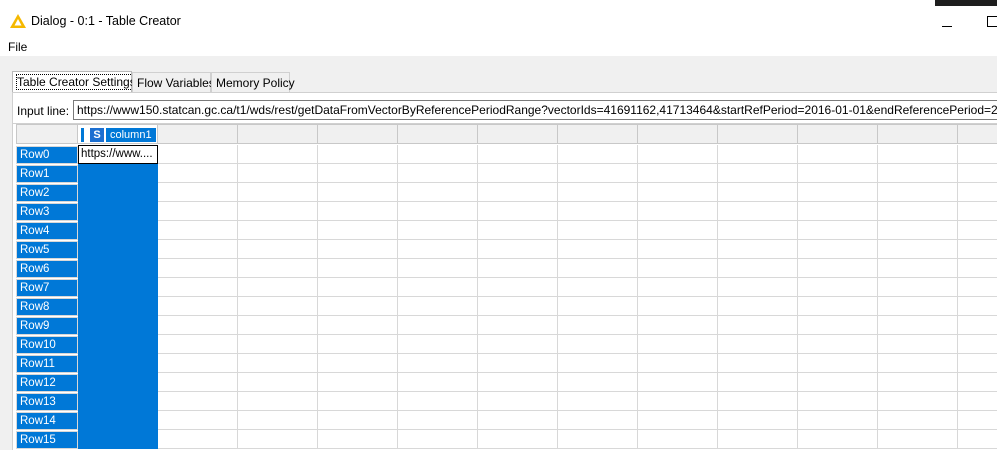 The height and width of the screenshot is (450, 997). I want to click on row-header: Row1, so click(47, 174).